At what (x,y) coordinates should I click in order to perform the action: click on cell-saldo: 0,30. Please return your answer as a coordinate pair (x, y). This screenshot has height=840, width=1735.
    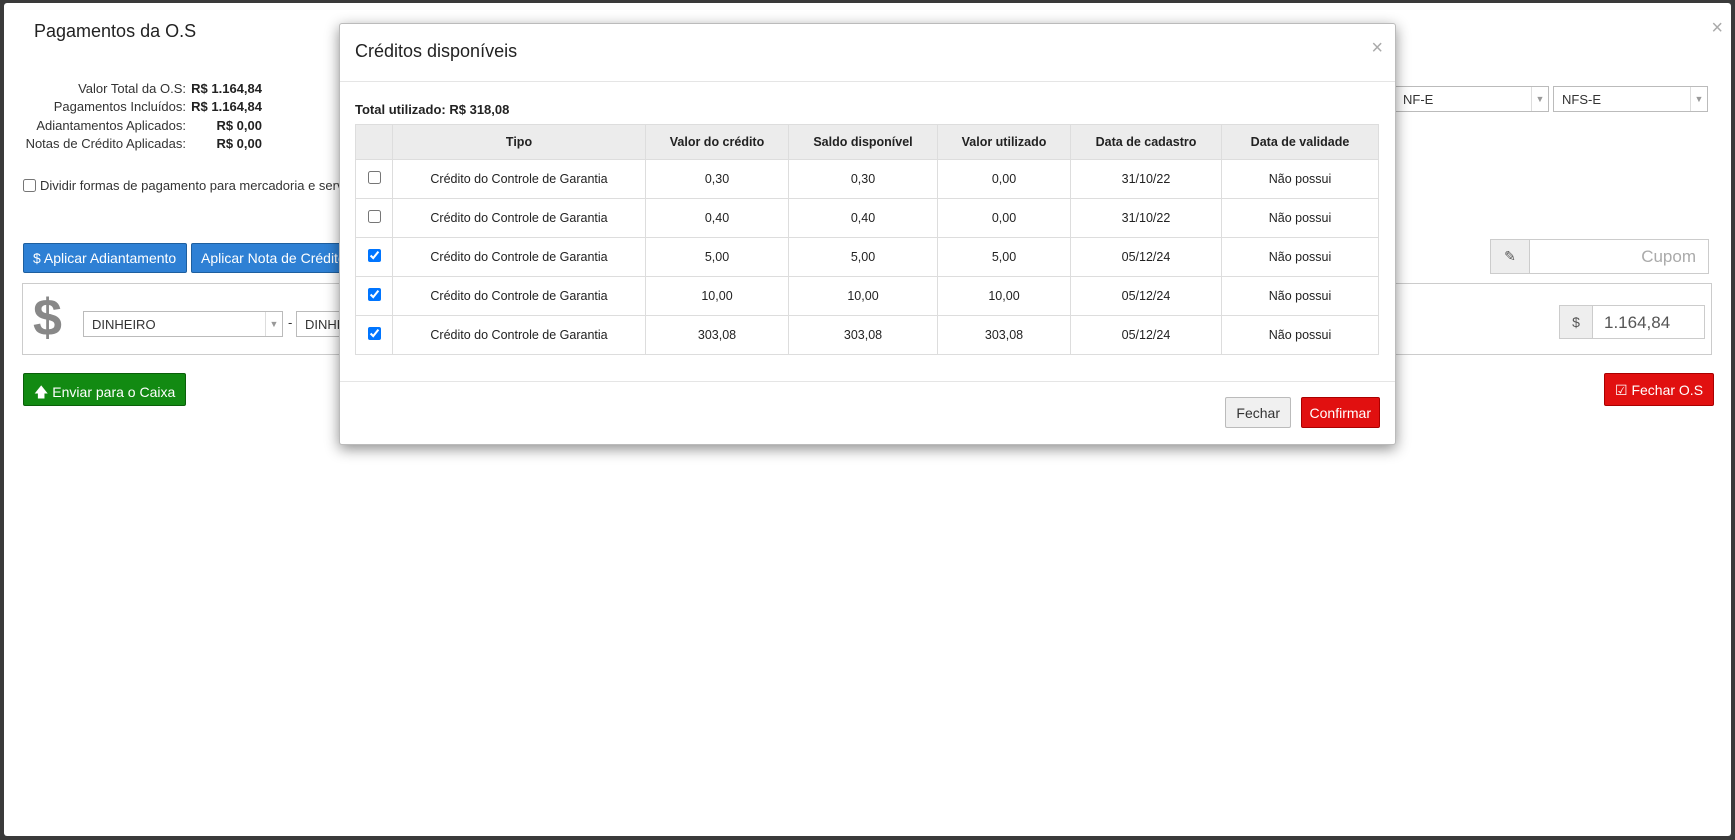
    Looking at the image, I should click on (863, 179).